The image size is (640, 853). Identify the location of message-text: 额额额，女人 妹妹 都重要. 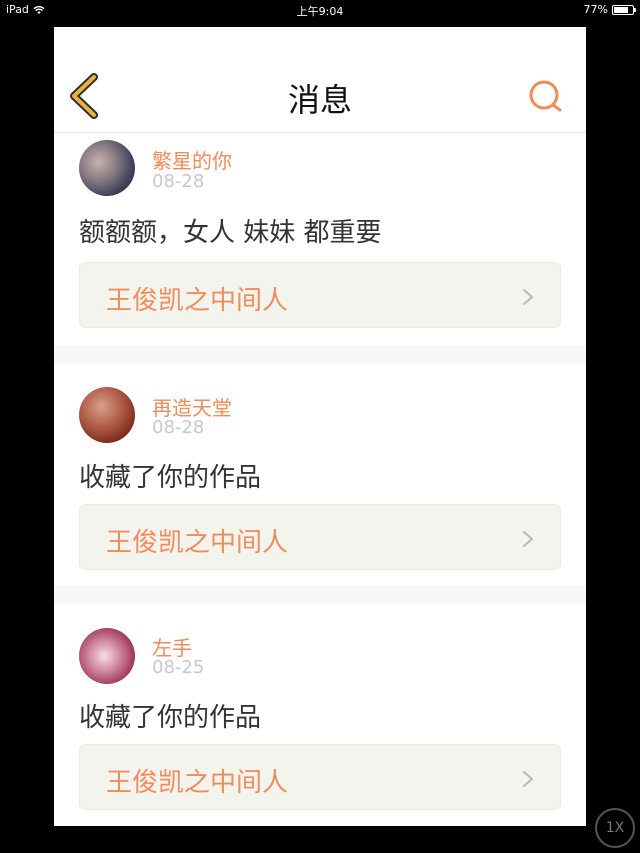
(230, 233).